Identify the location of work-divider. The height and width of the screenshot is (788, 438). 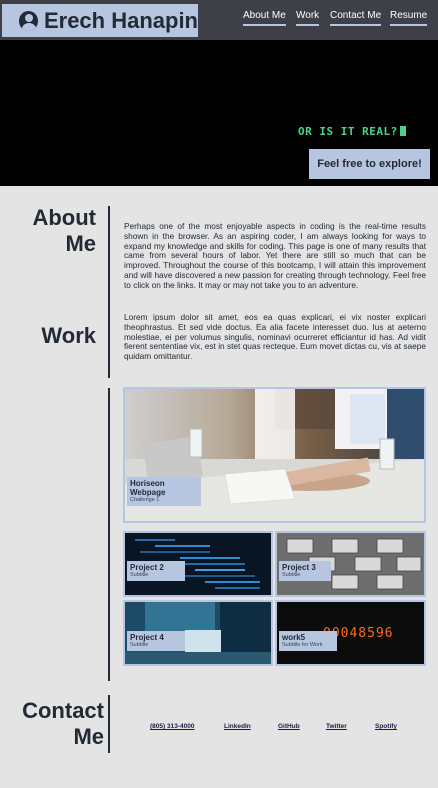
(109, 534).